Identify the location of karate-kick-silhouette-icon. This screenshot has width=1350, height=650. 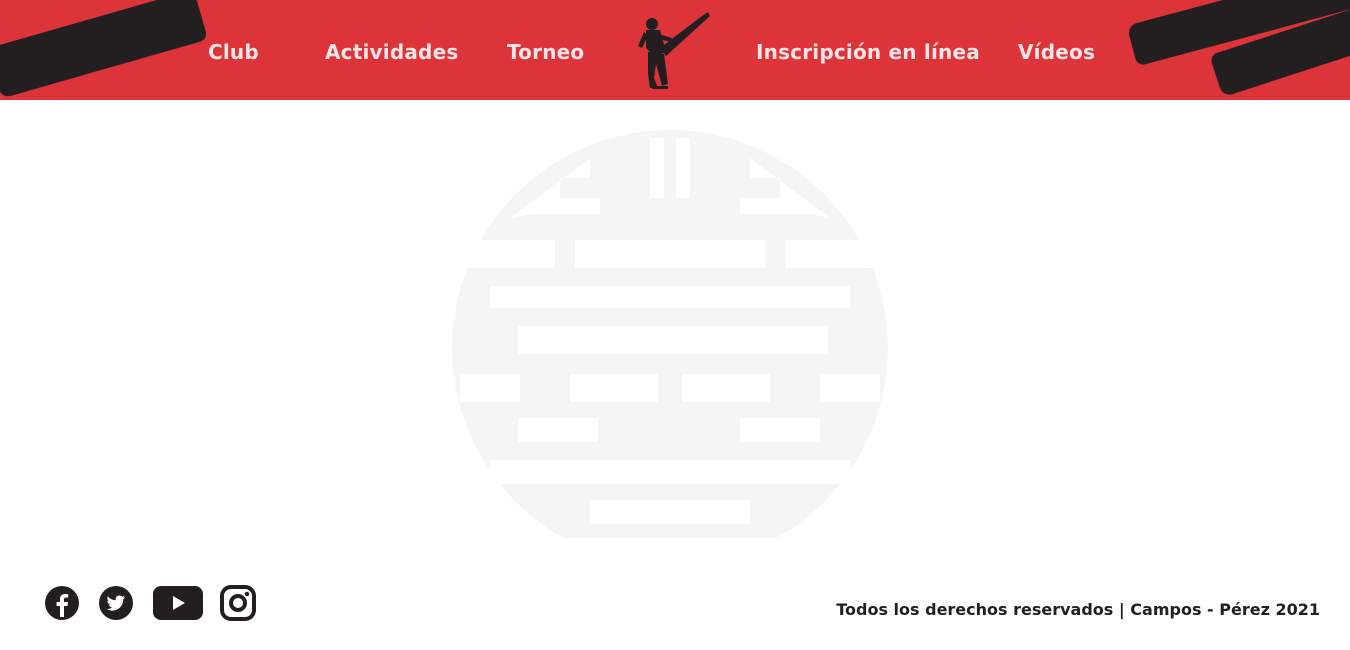
(674, 51).